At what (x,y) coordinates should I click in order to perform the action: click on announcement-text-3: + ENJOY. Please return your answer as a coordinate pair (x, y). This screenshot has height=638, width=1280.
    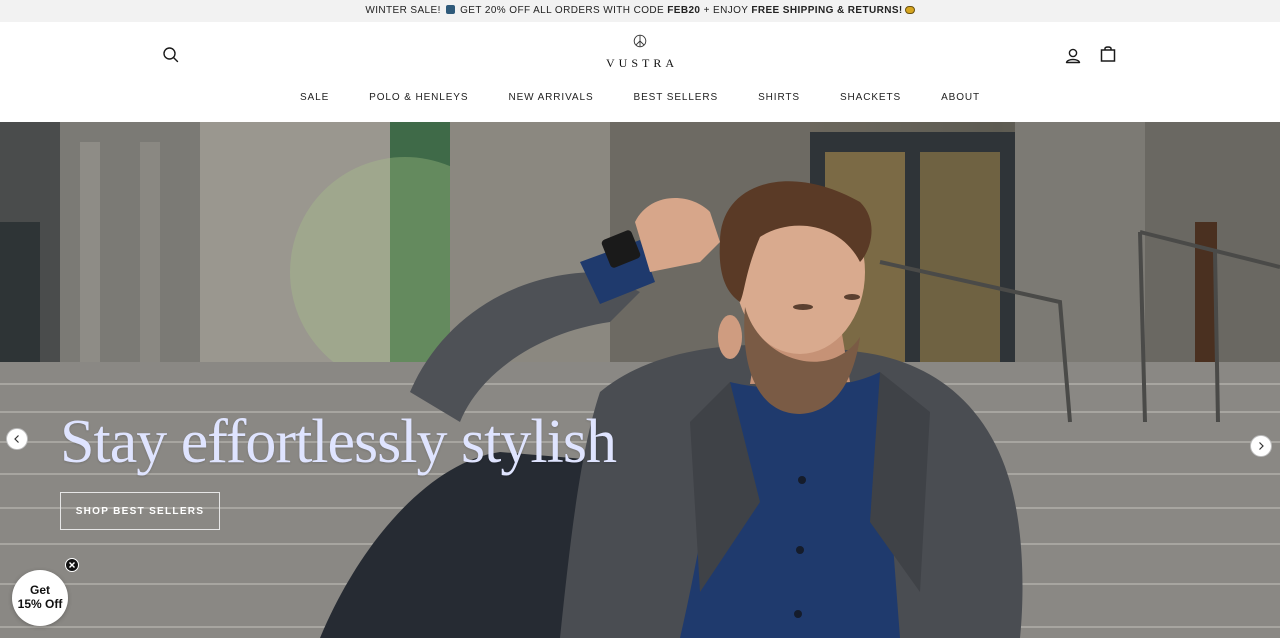
    Looking at the image, I should click on (726, 10).